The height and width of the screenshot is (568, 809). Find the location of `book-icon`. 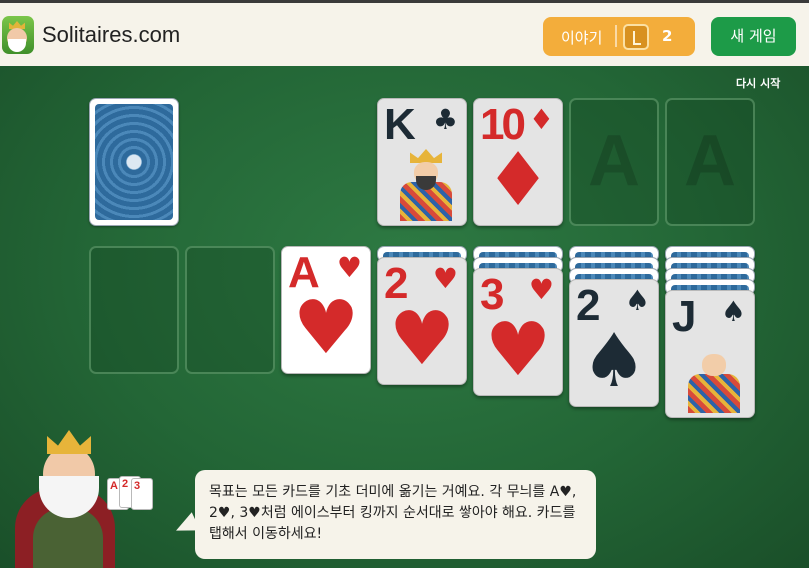

book-icon is located at coordinates (636, 37).